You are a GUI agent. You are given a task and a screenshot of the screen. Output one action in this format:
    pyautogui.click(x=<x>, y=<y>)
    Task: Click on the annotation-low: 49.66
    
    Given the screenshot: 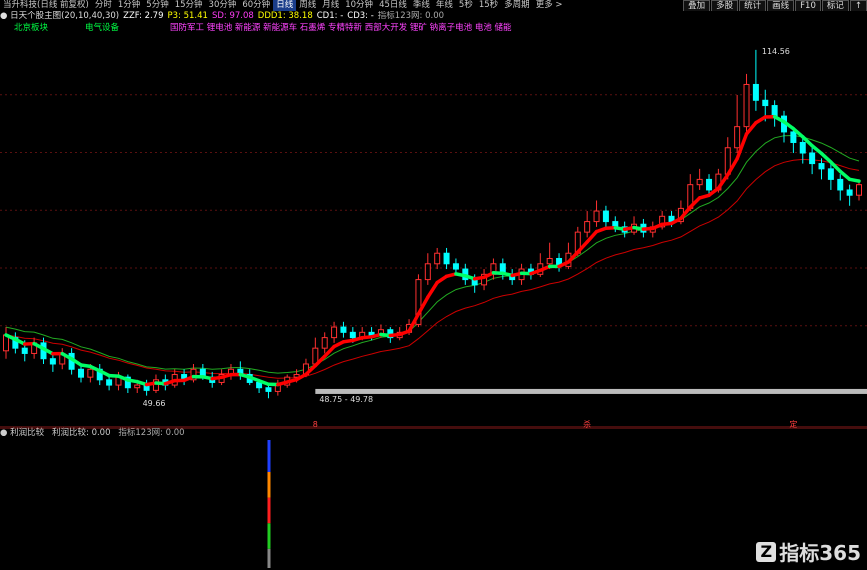 What is the action you would take?
    pyautogui.click(x=154, y=403)
    